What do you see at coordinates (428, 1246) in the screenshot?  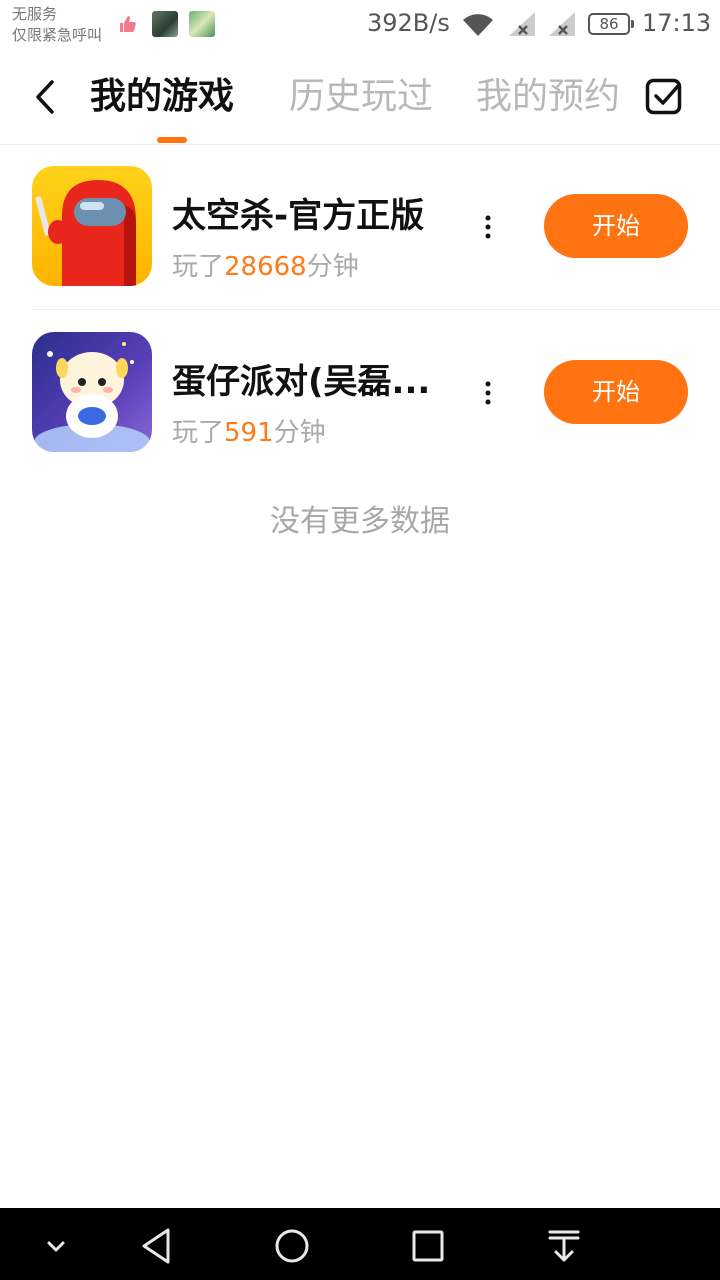 I see `recents-square-icon` at bounding box center [428, 1246].